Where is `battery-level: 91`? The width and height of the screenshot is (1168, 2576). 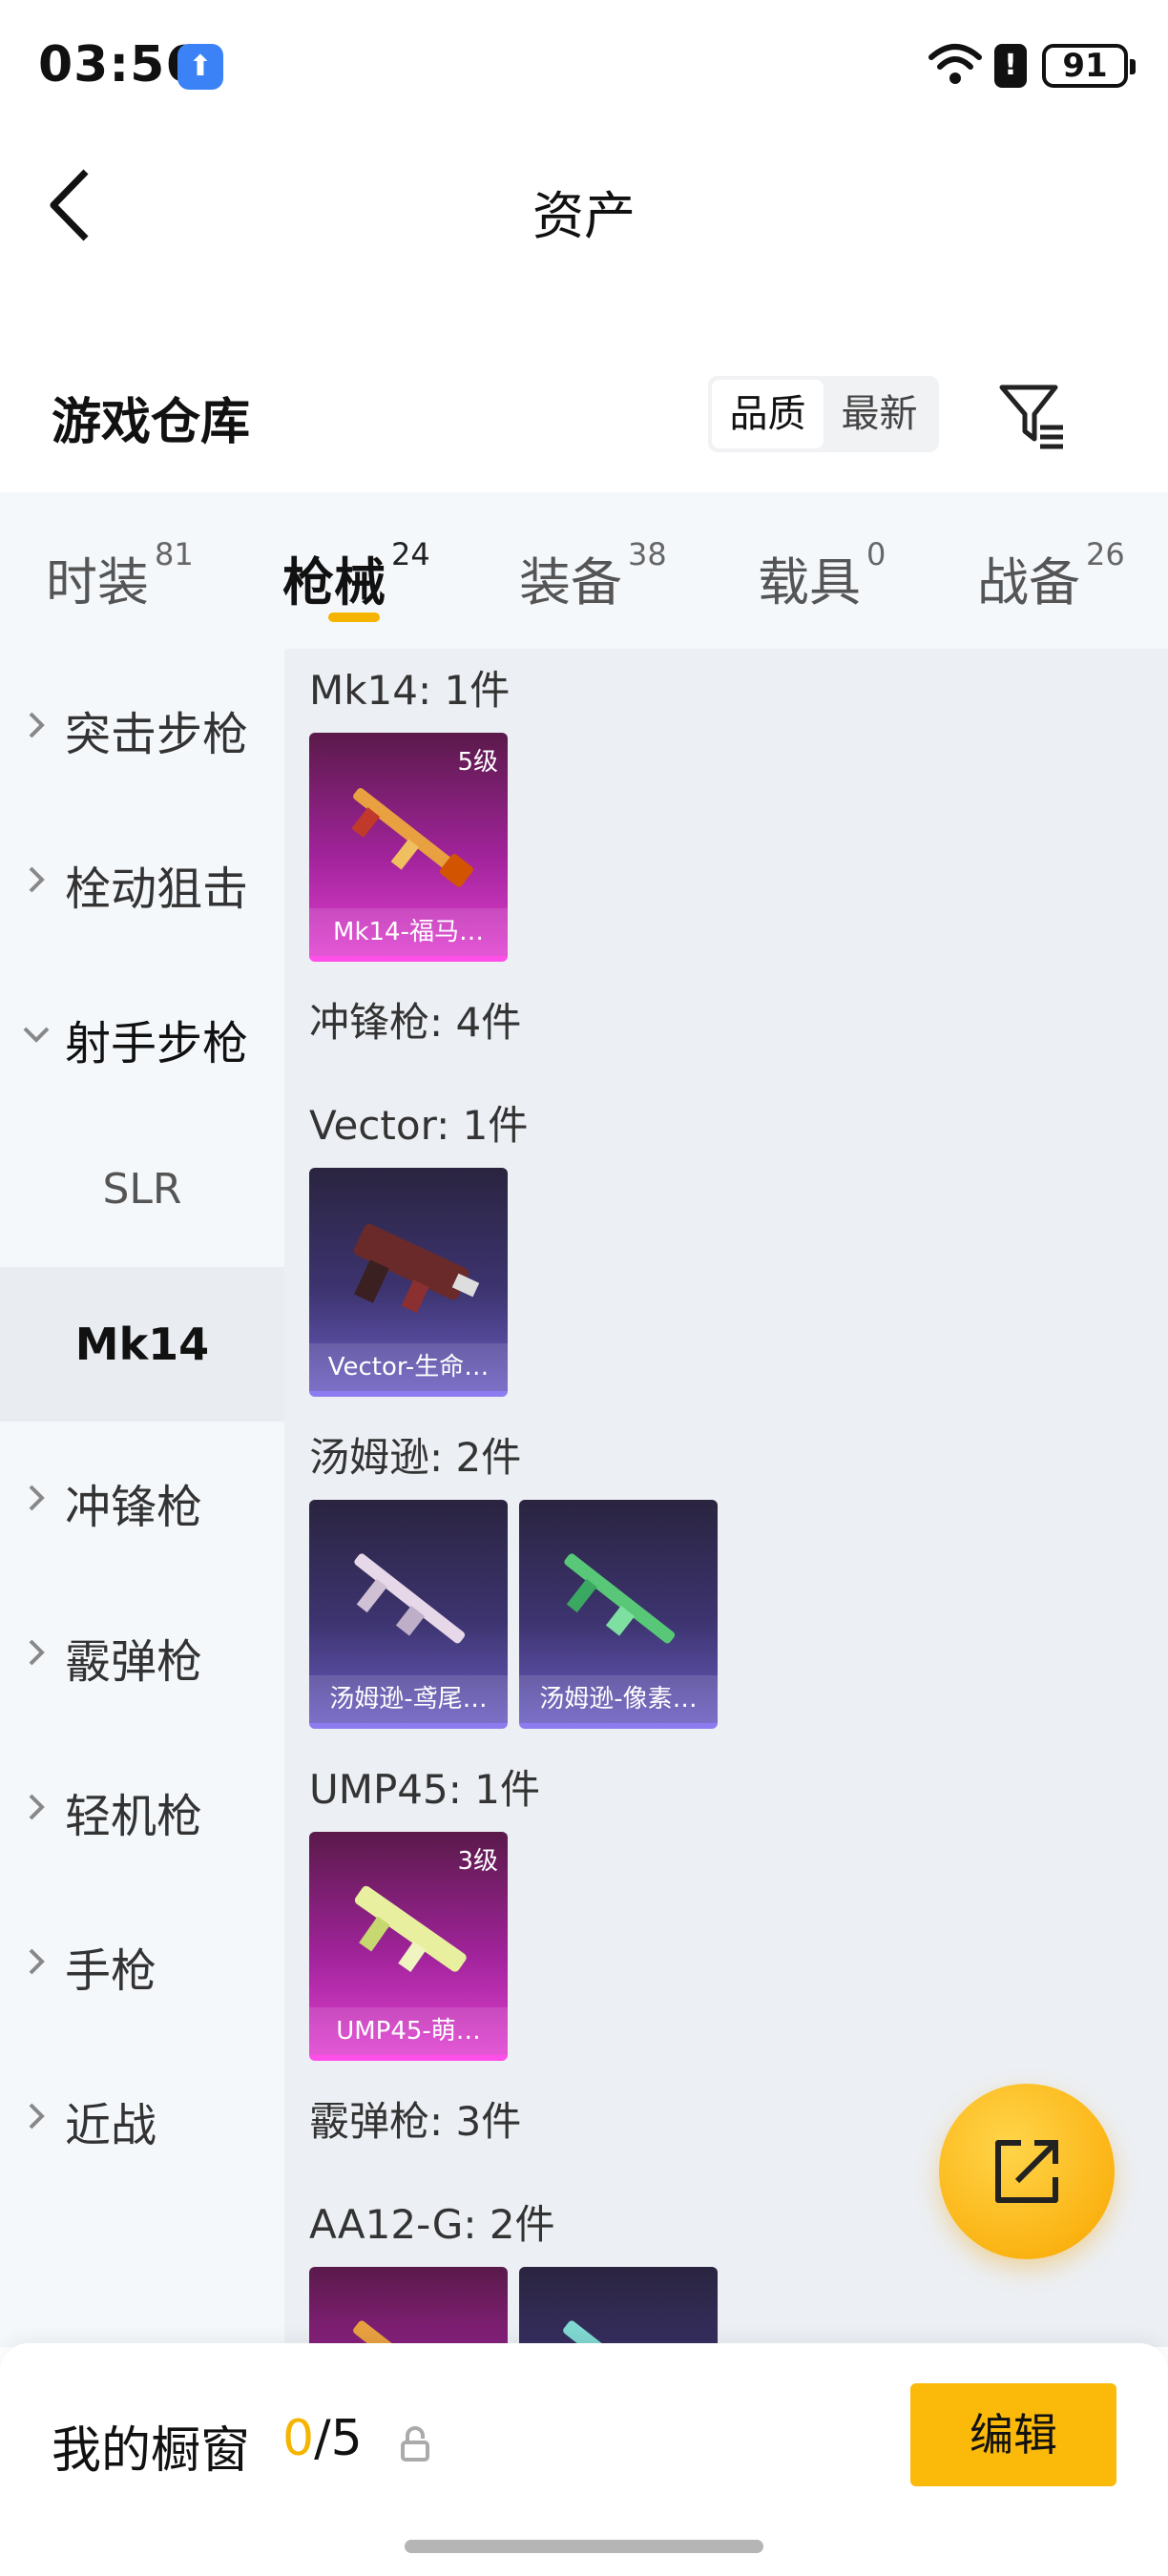 battery-level: 91 is located at coordinates (1089, 66).